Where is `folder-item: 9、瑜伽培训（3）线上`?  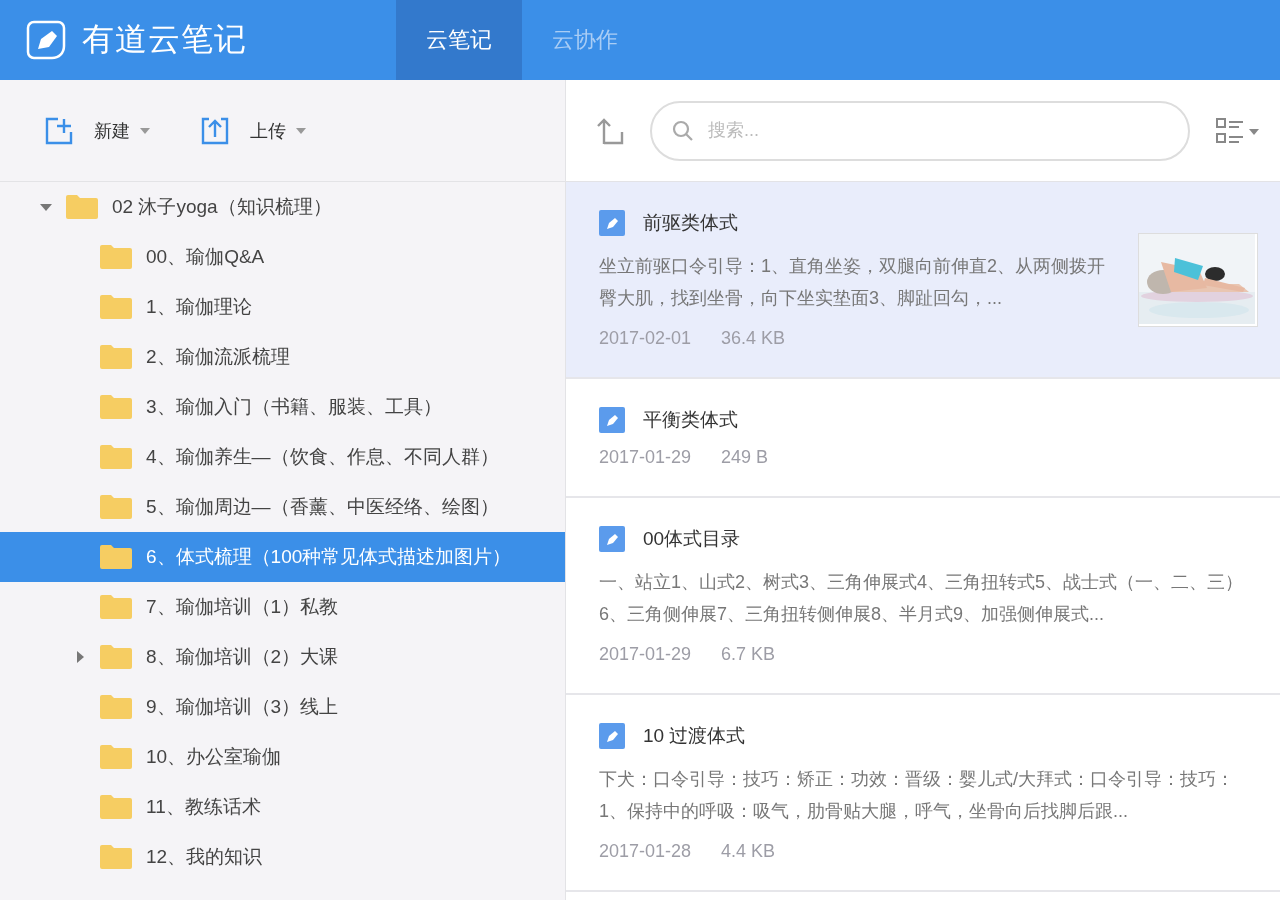
folder-item: 9、瑜伽培训（3）线上 is located at coordinates (282, 707).